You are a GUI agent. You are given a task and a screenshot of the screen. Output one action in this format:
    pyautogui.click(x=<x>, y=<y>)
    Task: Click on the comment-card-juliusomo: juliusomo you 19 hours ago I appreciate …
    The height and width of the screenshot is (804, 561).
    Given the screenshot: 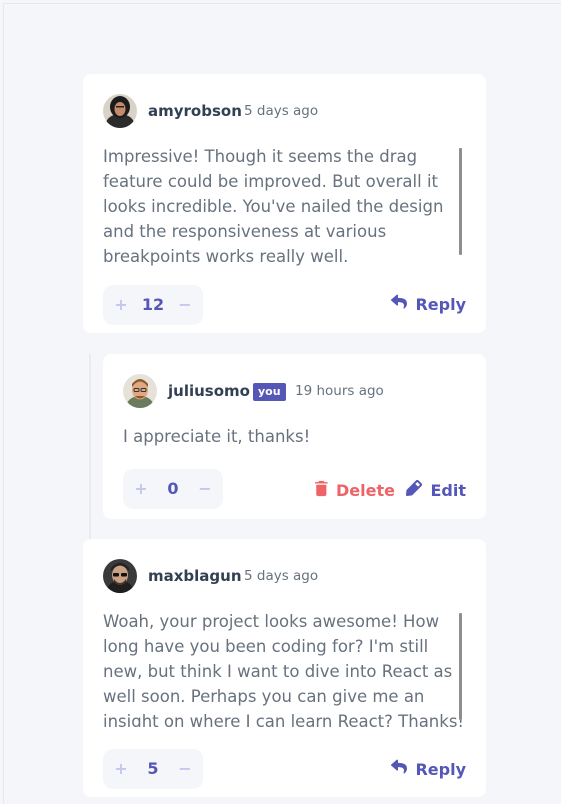 What is the action you would take?
    pyautogui.click(x=294, y=436)
    